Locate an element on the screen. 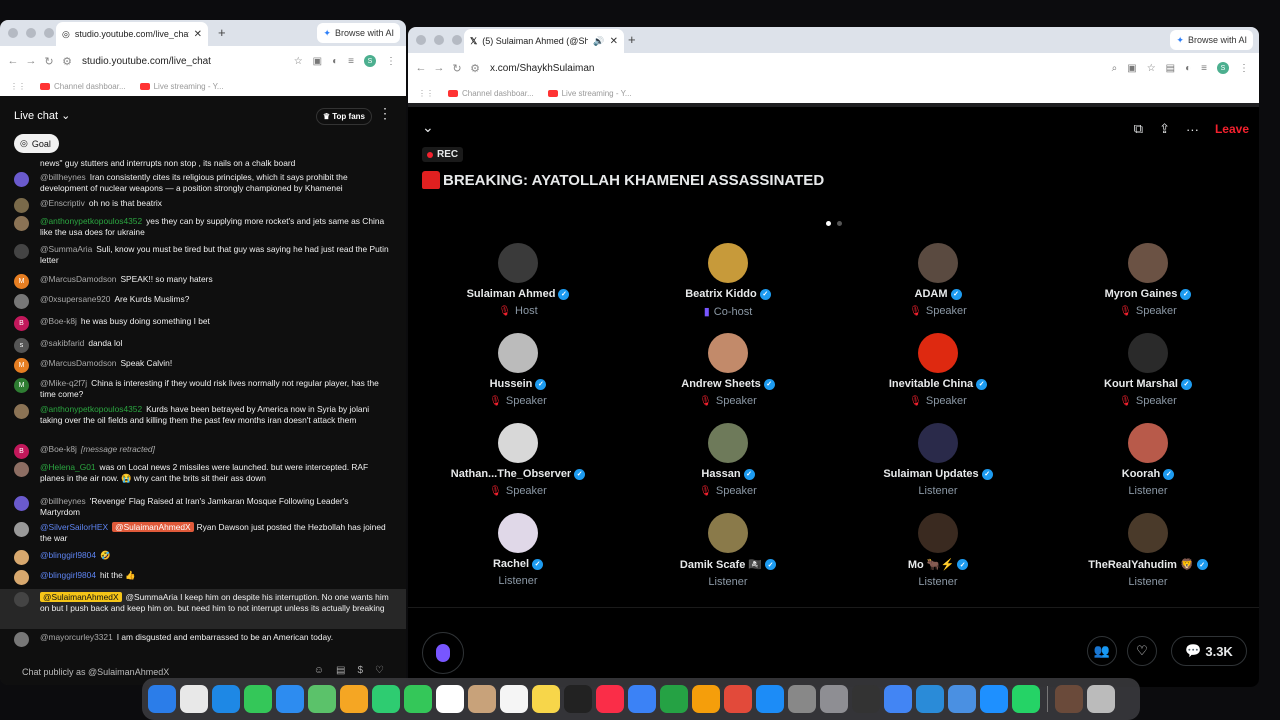 The image size is (1280, 720). participant: Sulaiman Ahmed ✓ 🎙 Host is located at coordinates (518, 280).